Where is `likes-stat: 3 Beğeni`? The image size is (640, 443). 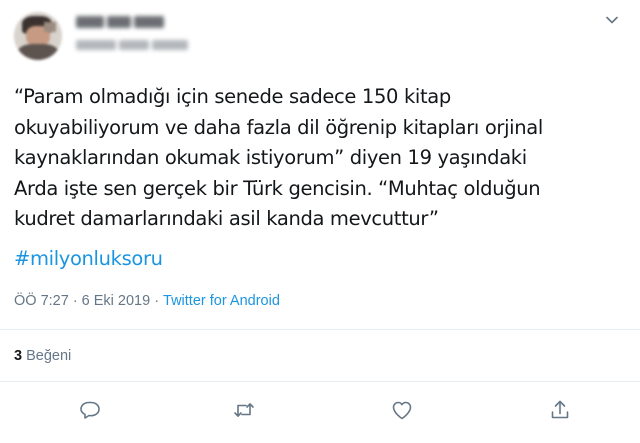
likes-stat: 3 Beğeni is located at coordinates (42, 356).